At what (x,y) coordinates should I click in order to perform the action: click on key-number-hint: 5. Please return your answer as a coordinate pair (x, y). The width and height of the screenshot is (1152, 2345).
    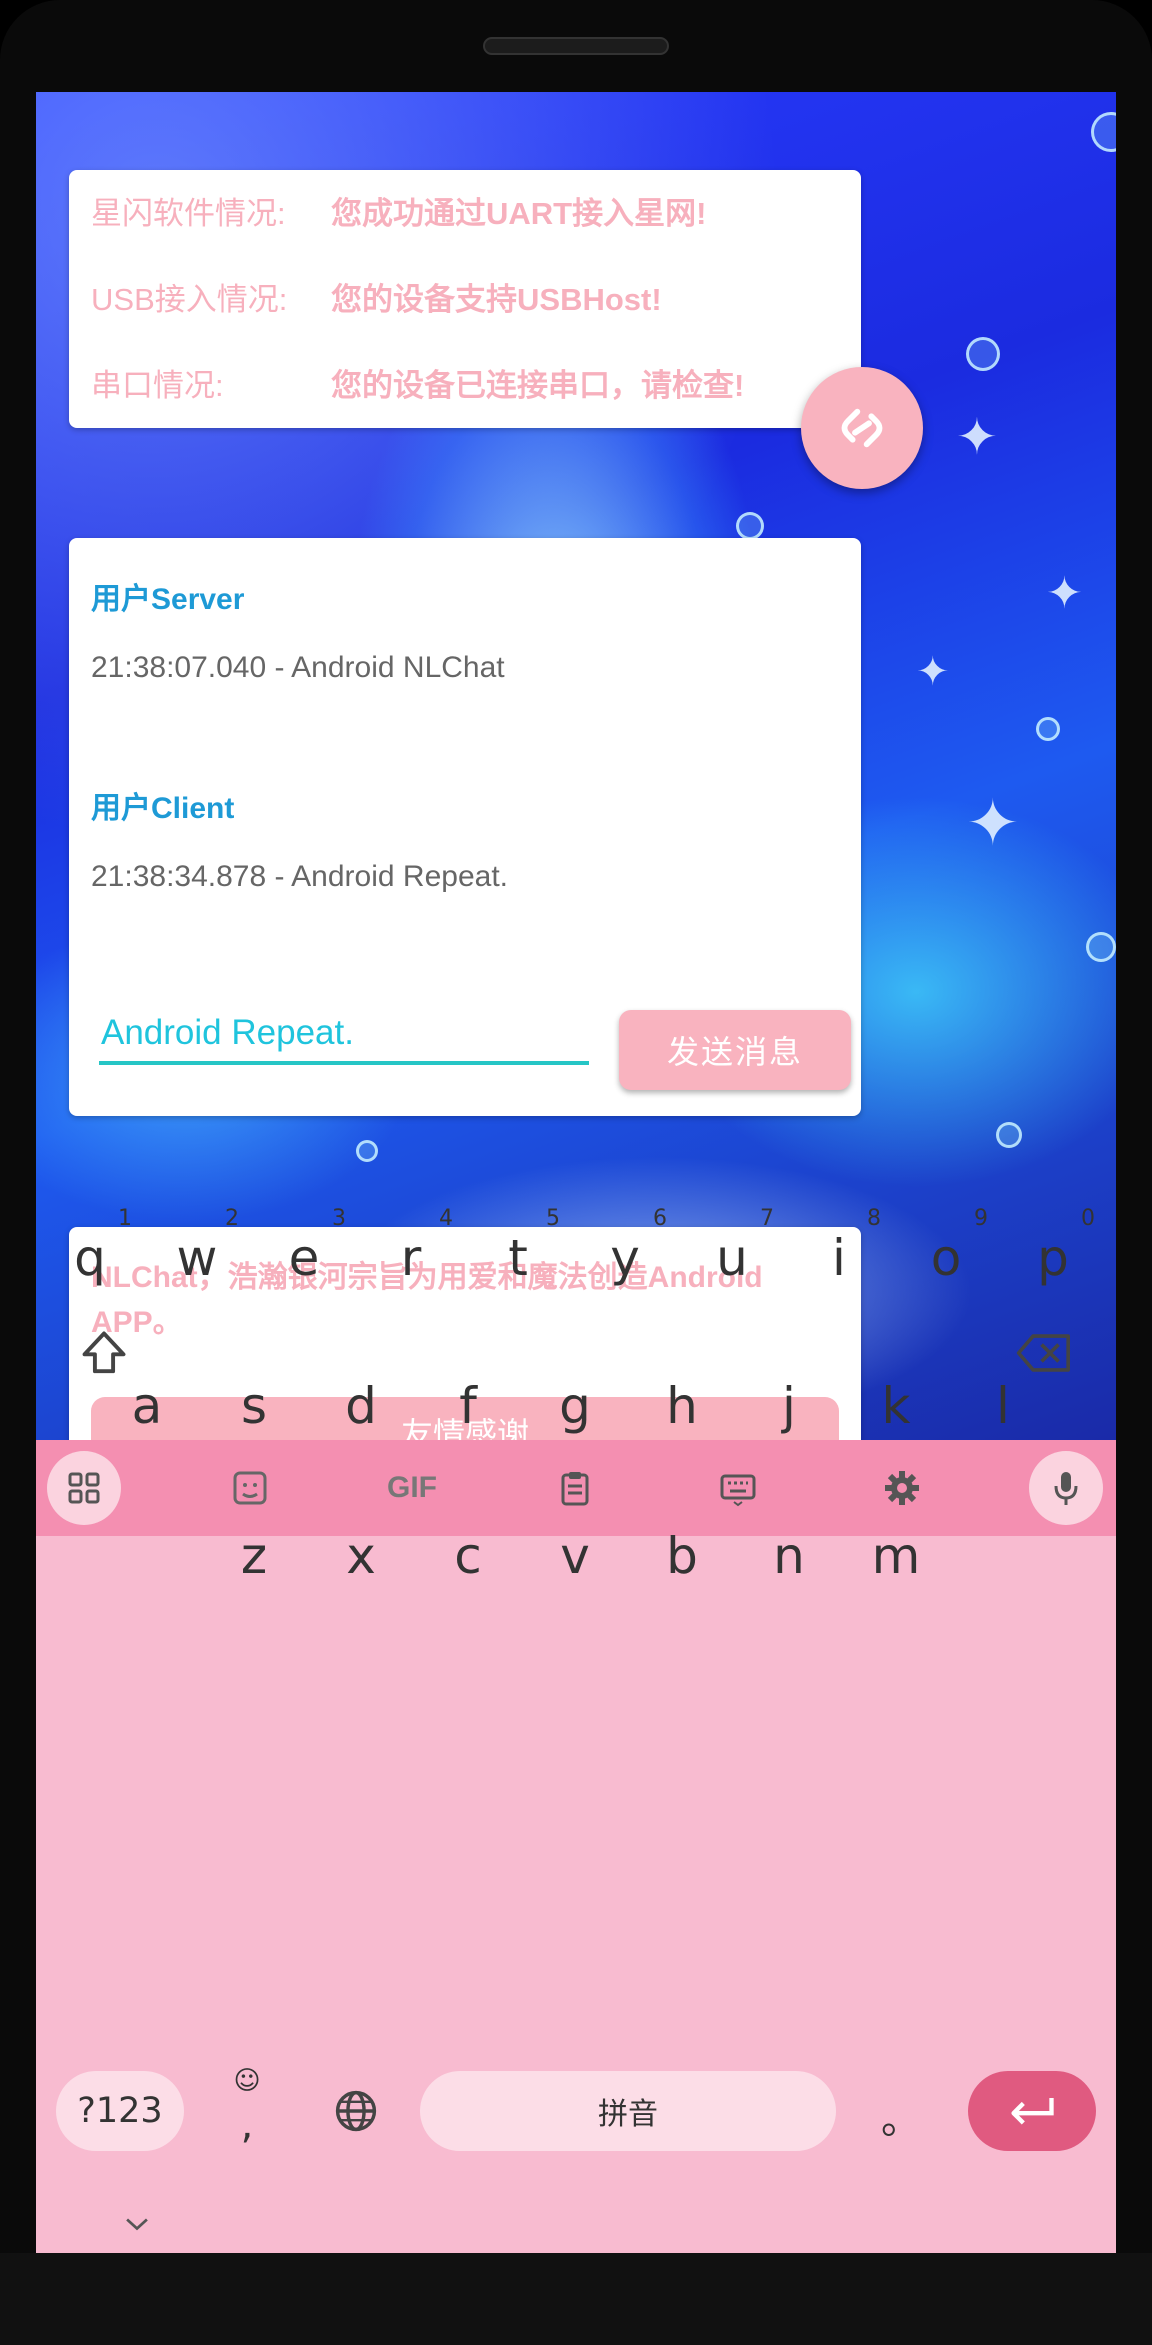
    Looking at the image, I should click on (553, 1218).